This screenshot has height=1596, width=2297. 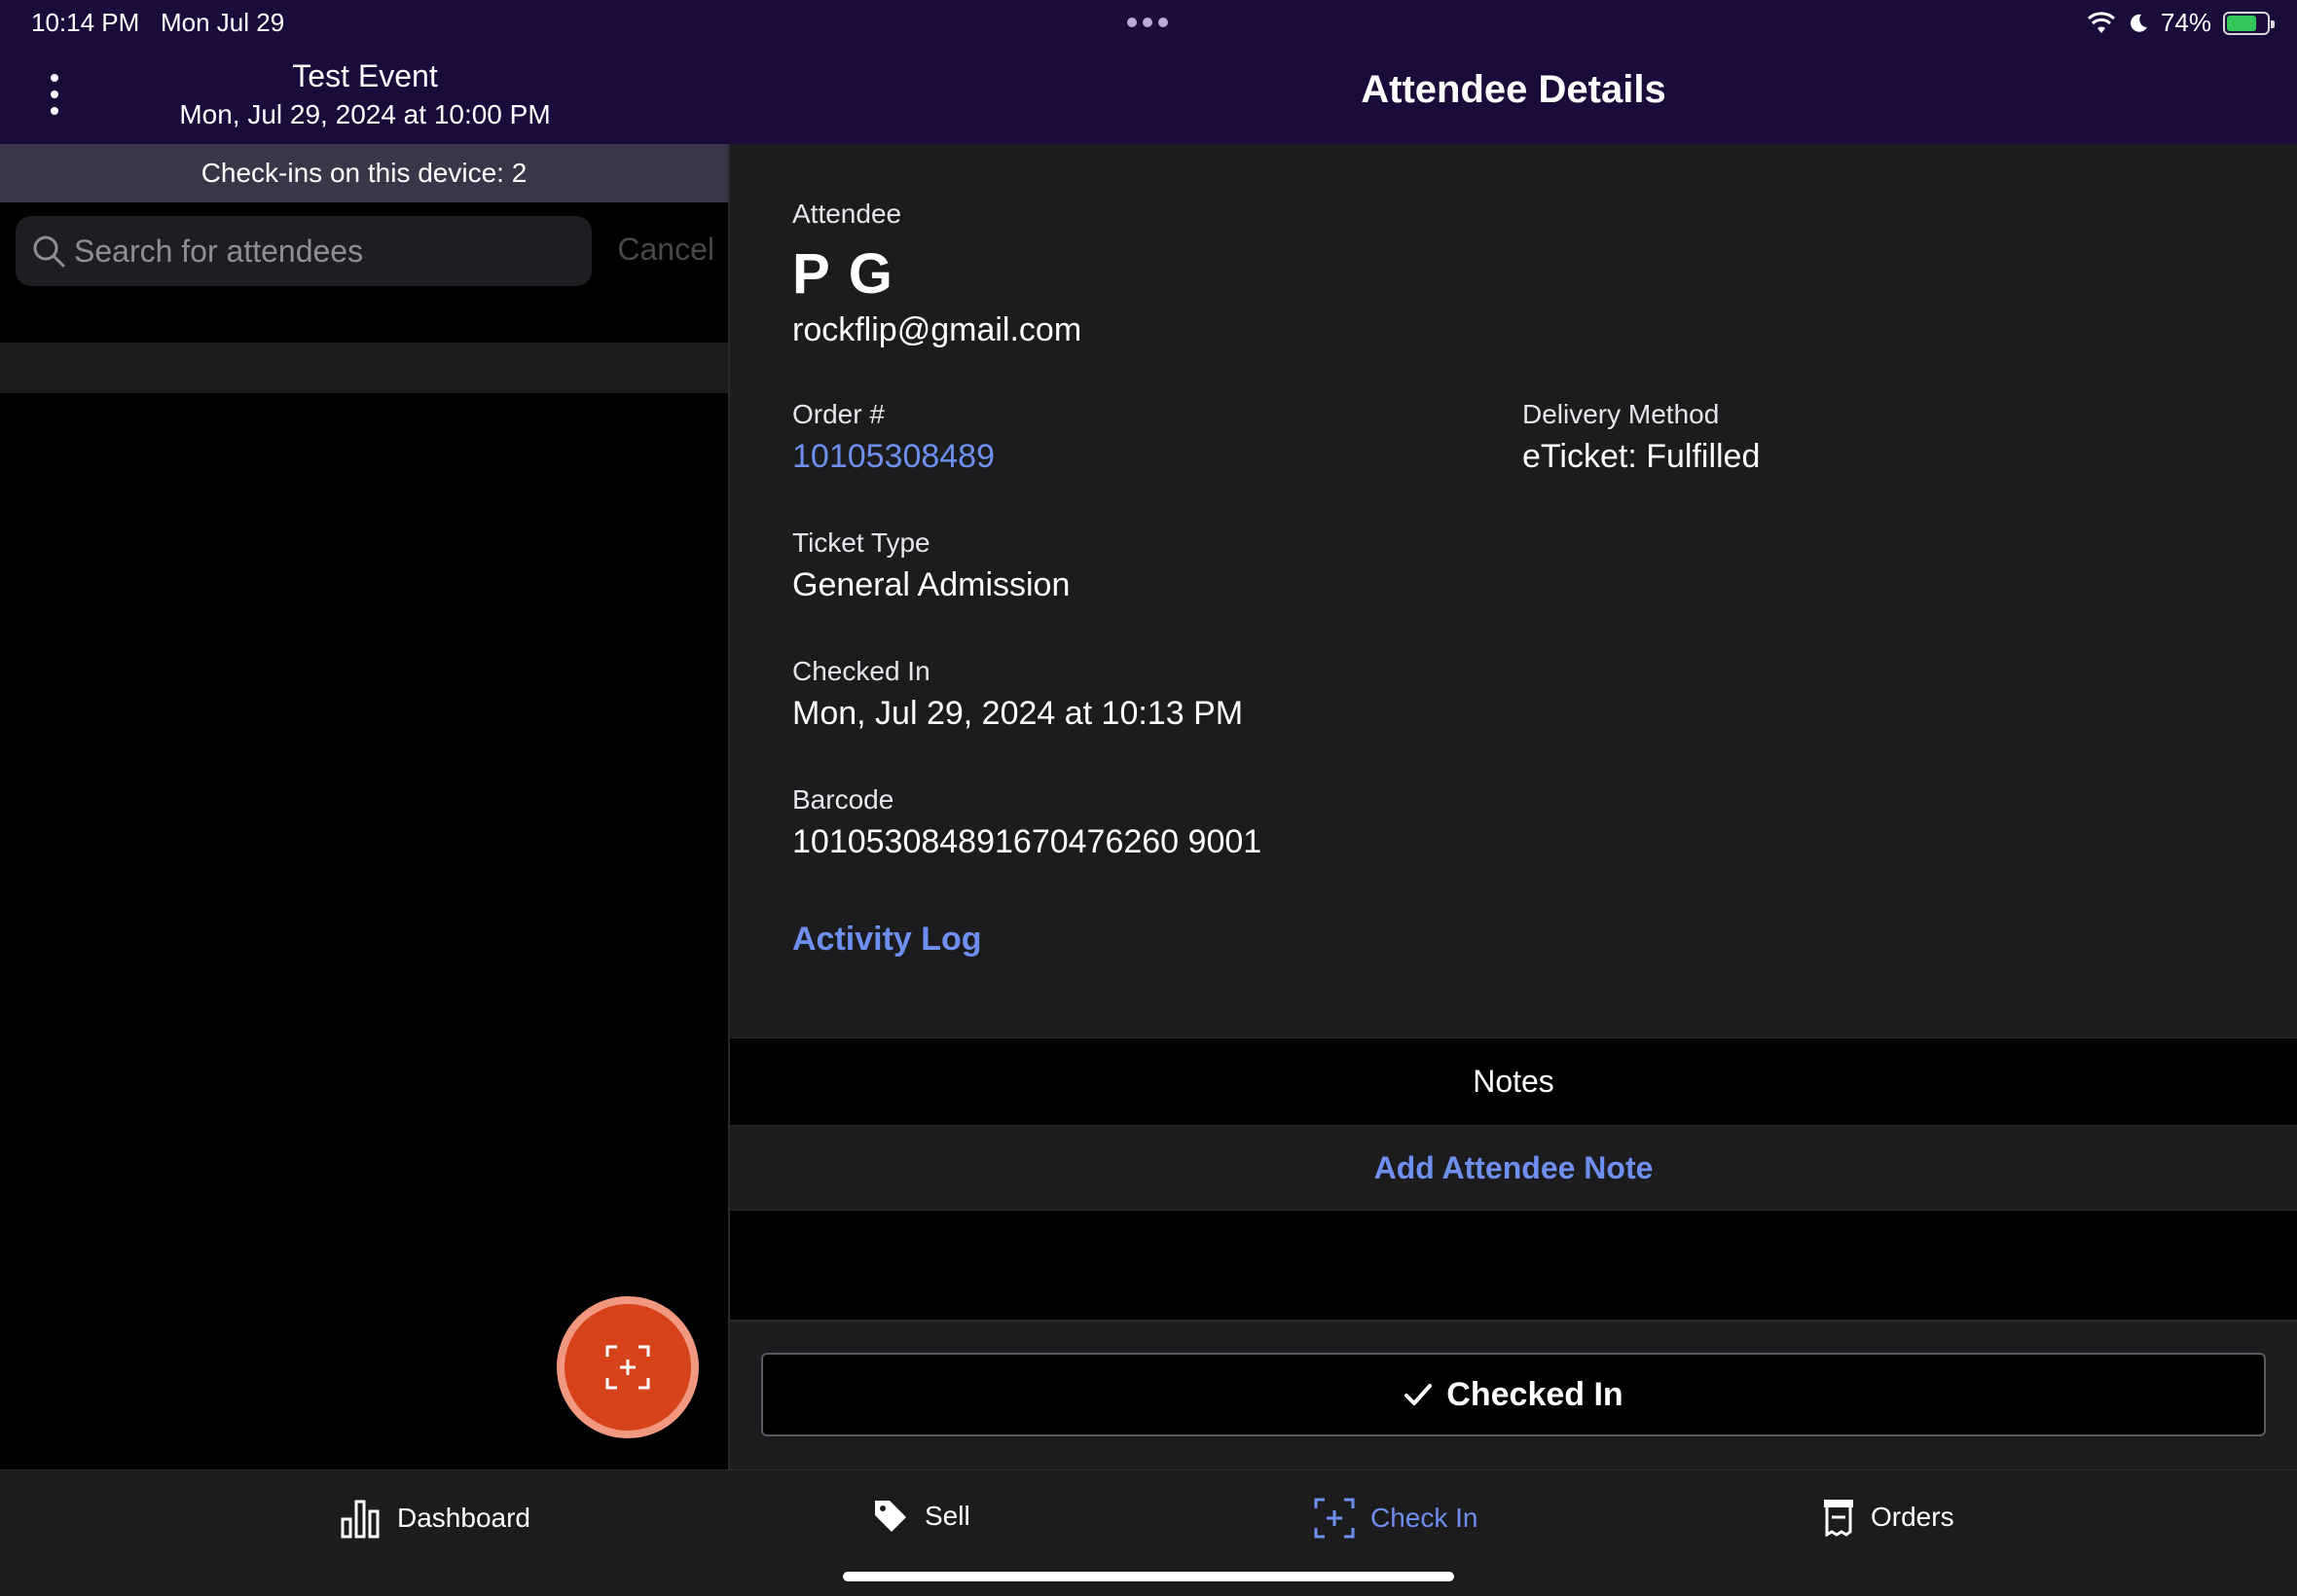 What do you see at coordinates (838, 414) in the screenshot?
I see `order-label: Order #` at bounding box center [838, 414].